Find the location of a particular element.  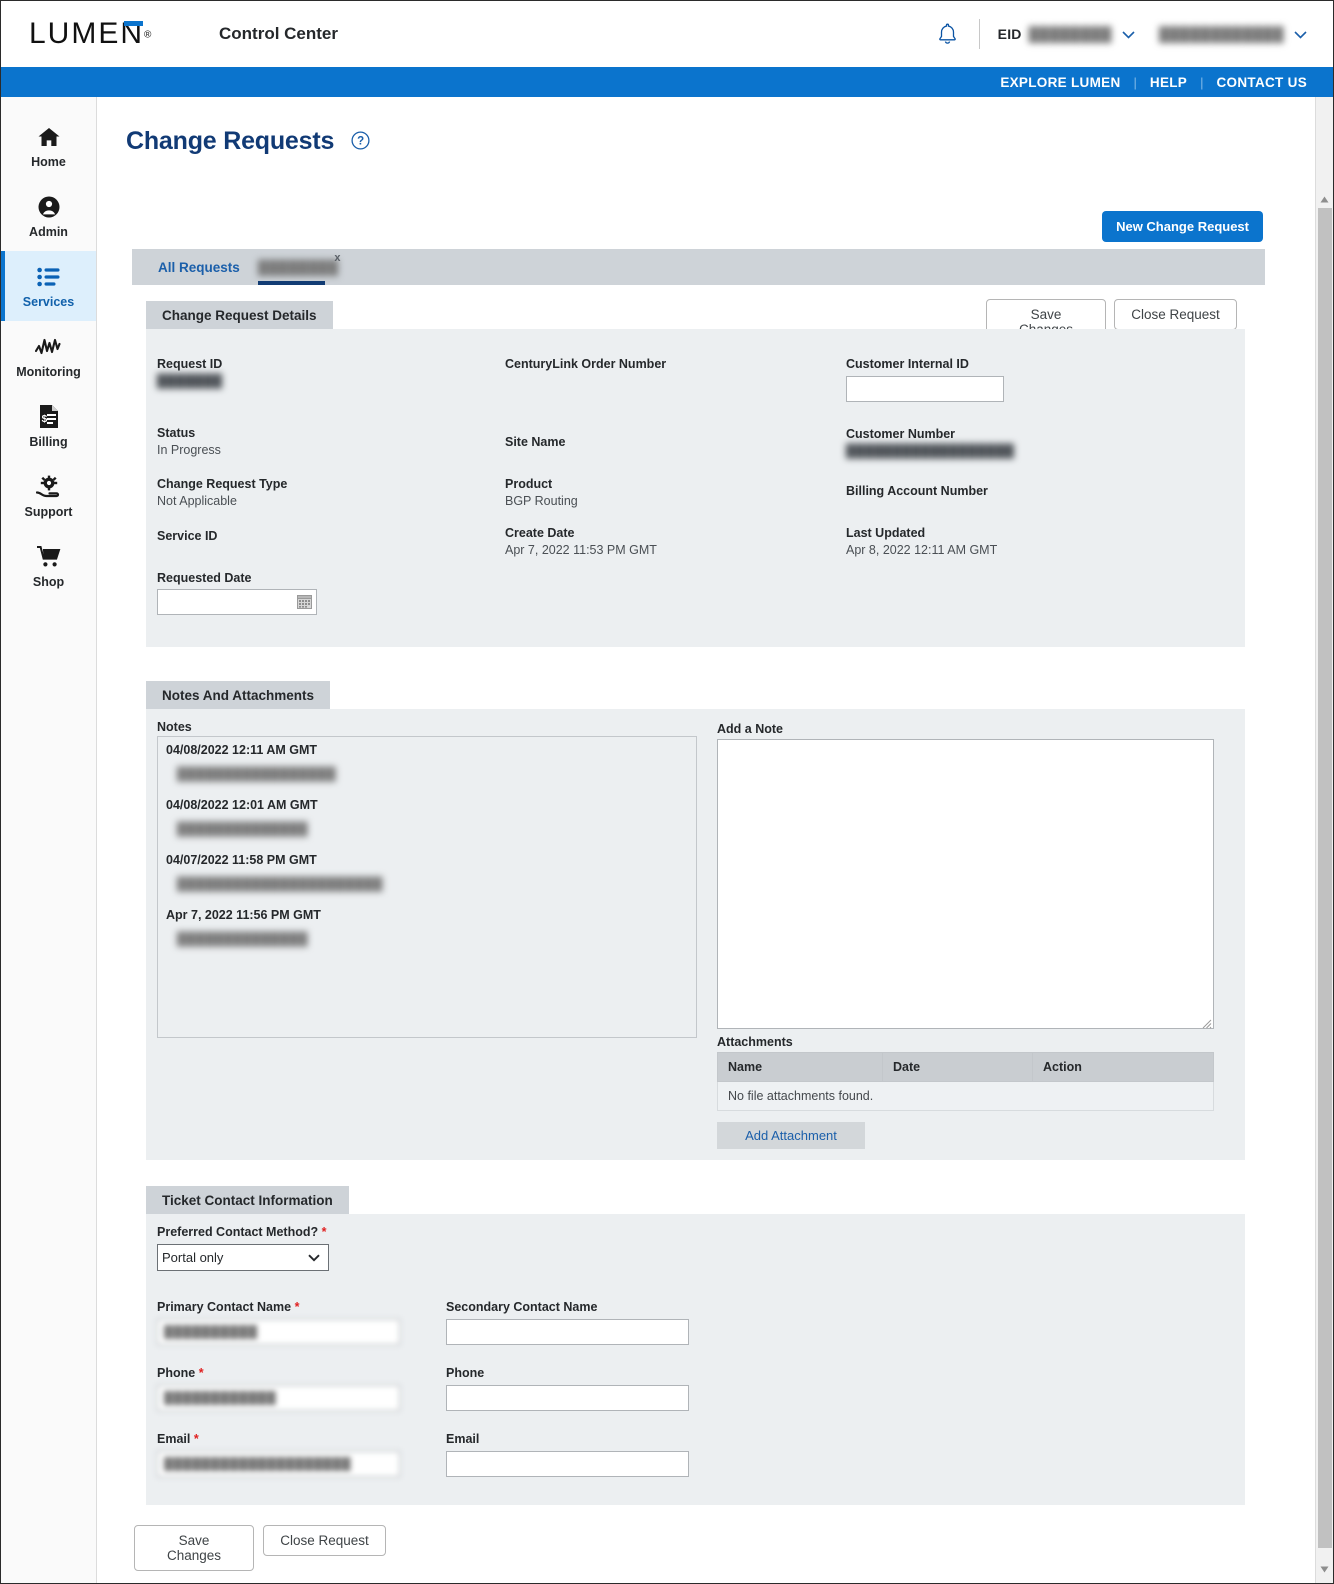

secondary-phone-input is located at coordinates (567, 1398).